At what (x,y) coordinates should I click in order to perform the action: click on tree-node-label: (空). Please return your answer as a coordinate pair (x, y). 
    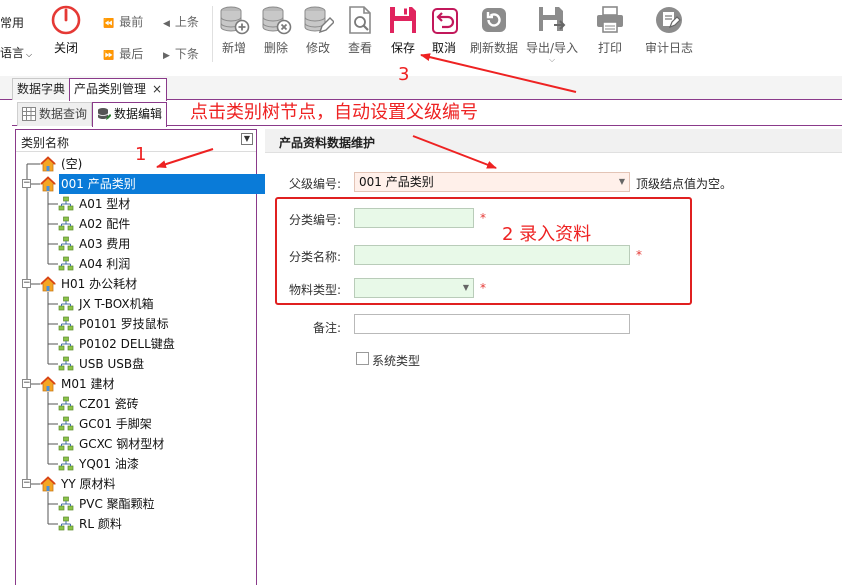
    Looking at the image, I should click on (72, 164).